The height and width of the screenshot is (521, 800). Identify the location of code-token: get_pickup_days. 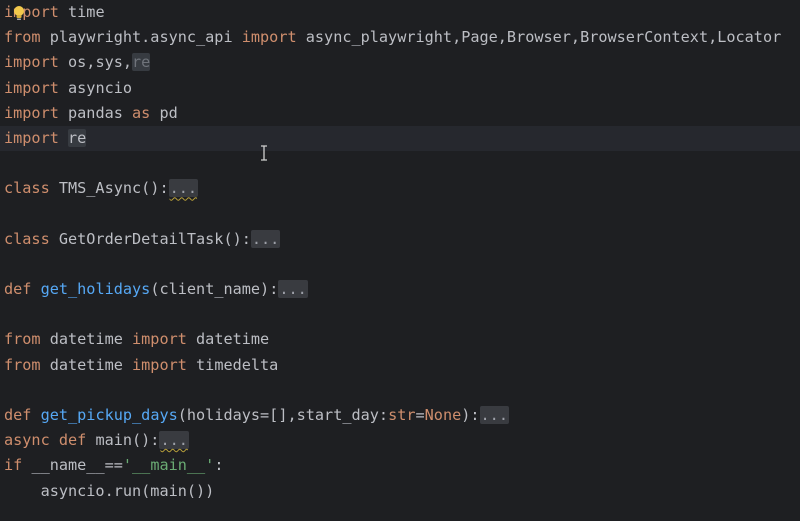
(109, 415).